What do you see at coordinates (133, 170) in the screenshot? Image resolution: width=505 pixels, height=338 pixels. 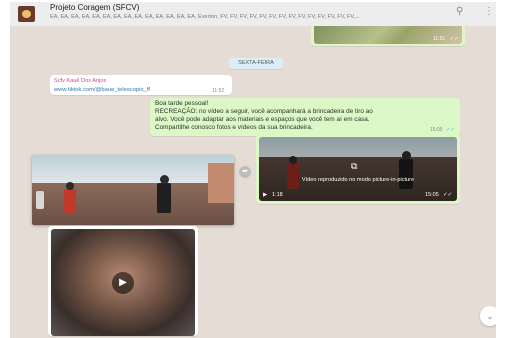 I see `video-frame` at bounding box center [133, 170].